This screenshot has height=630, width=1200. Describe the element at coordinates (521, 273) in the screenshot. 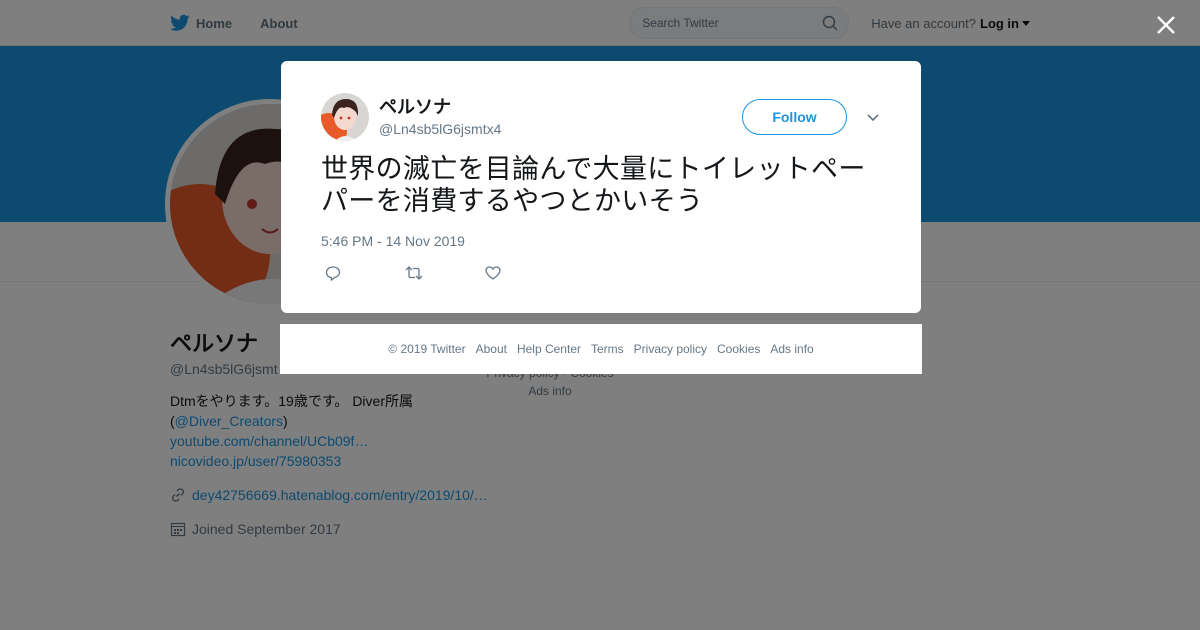

I see `like-button` at that location.